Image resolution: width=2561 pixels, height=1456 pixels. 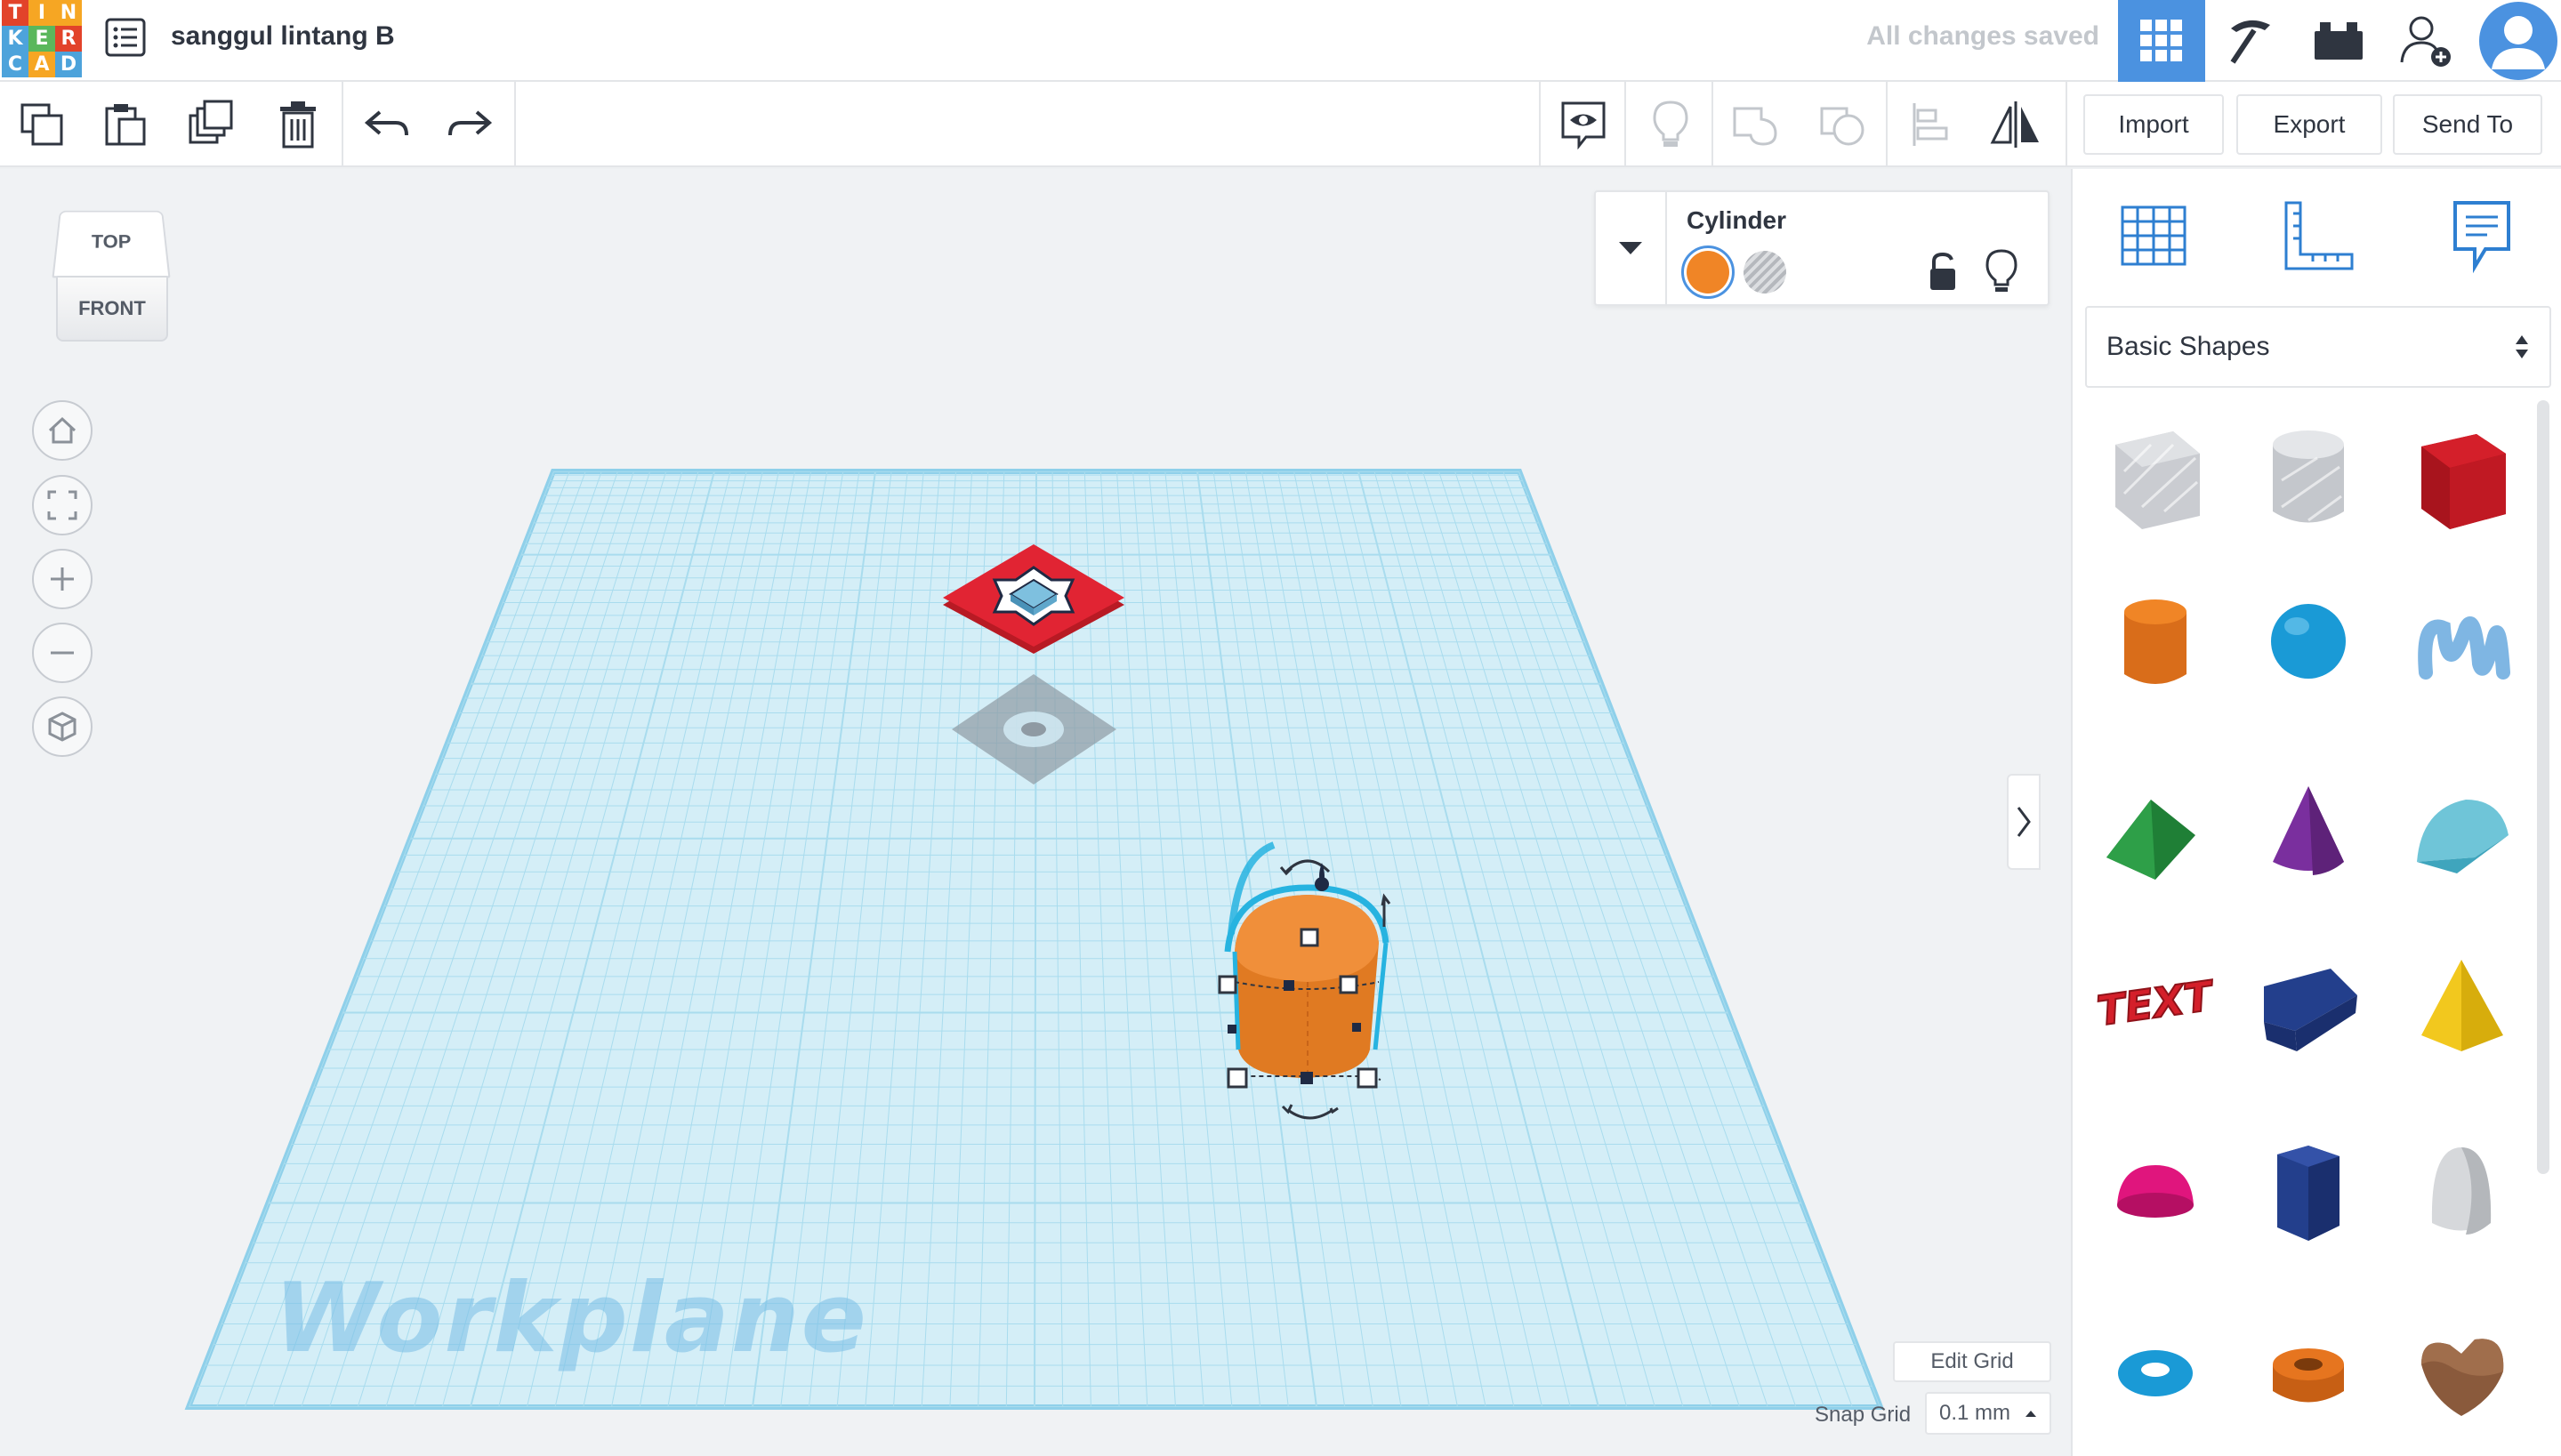 What do you see at coordinates (15, 64) in the screenshot?
I see `logo-letter: C` at bounding box center [15, 64].